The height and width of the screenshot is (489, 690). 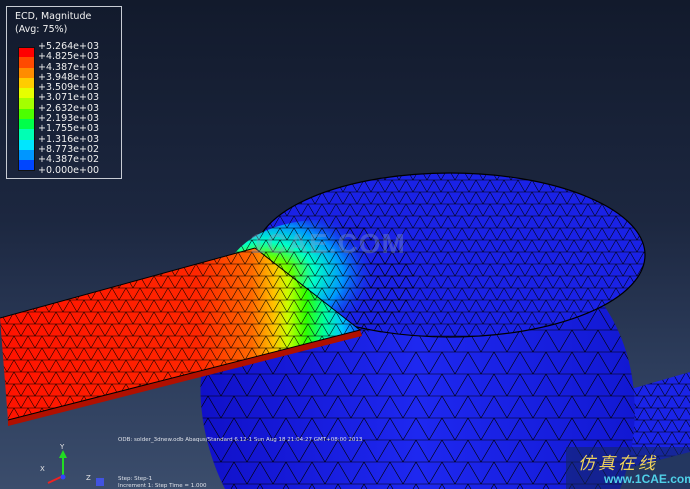 I want to click on increment-info-line: Increment 1: Step Time = 1.000, so click(x=162, y=486).